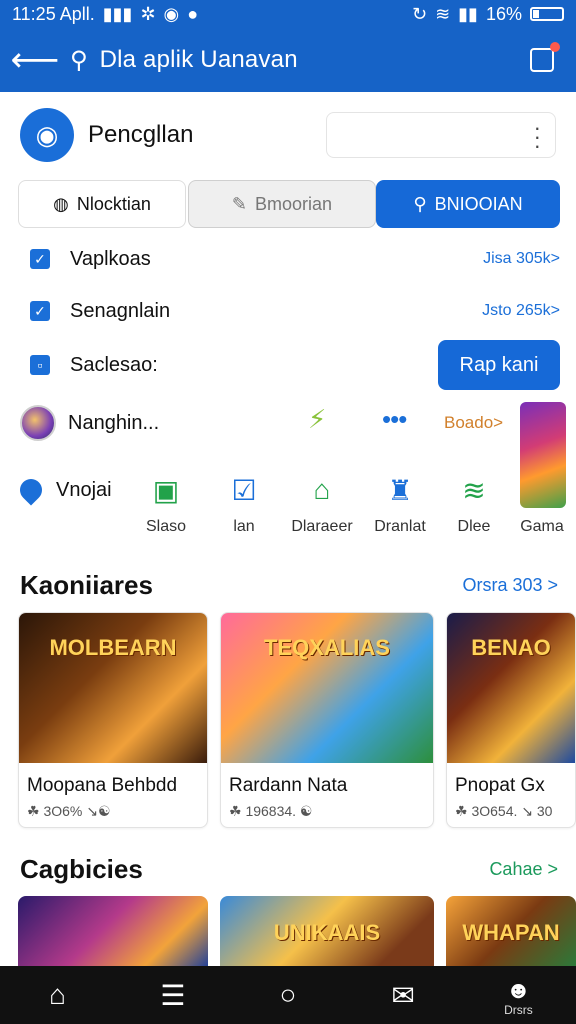  Describe the element at coordinates (468, 13) in the screenshot. I see `signal-strength-icon: ▮▮` at that location.